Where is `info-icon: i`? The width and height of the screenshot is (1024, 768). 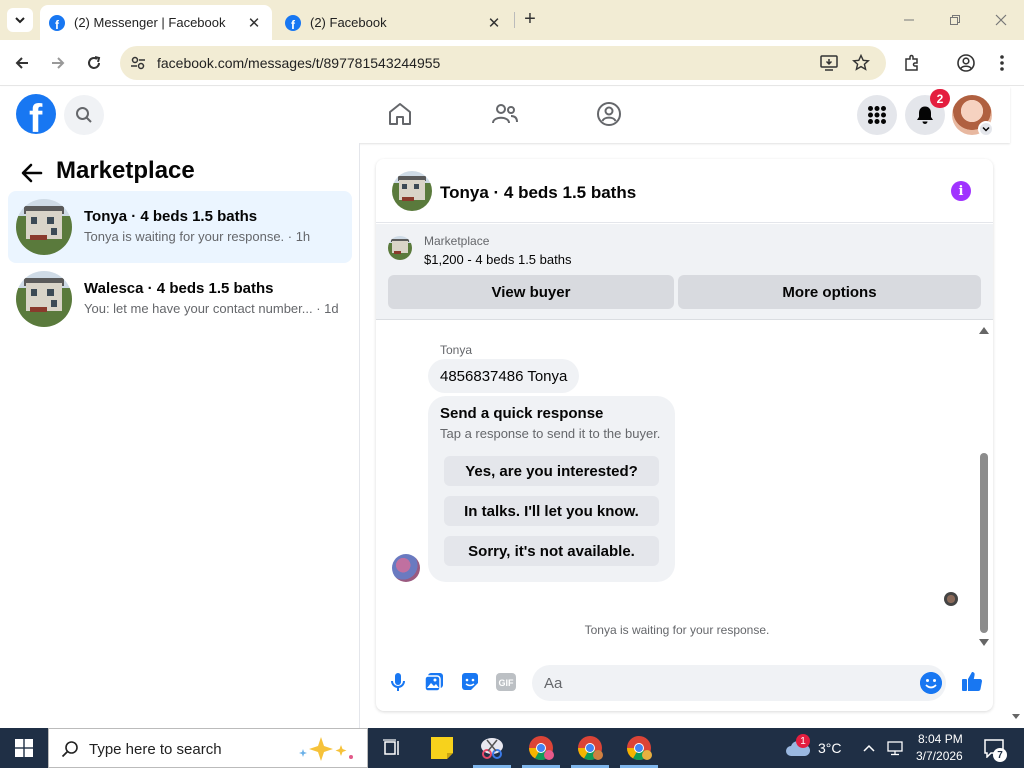
info-icon: i is located at coordinates (961, 191).